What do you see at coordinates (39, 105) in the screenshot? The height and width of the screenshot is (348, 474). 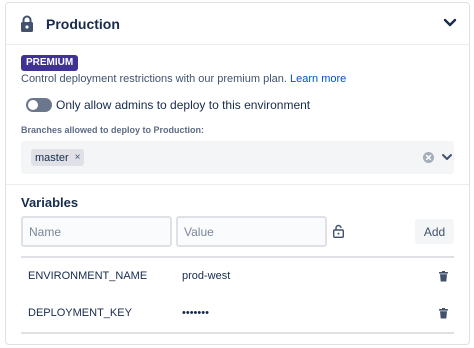 I see `admin-only-toggle` at bounding box center [39, 105].